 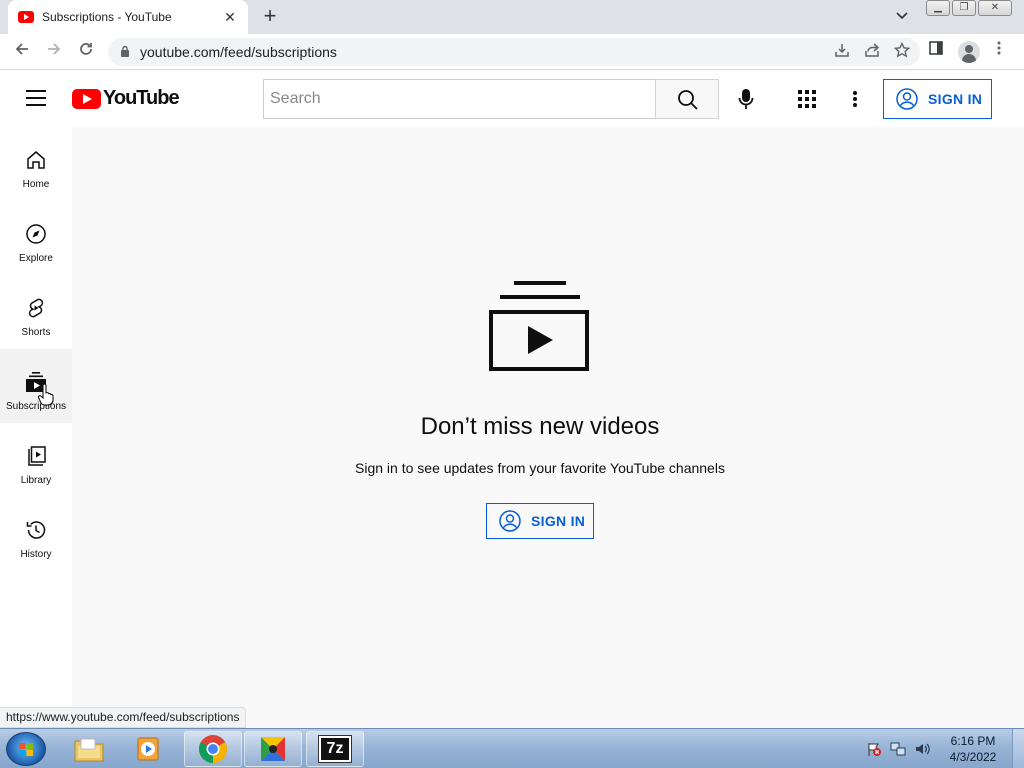 What do you see at coordinates (36, 554) in the screenshot?
I see `sidebar-item-label: History` at bounding box center [36, 554].